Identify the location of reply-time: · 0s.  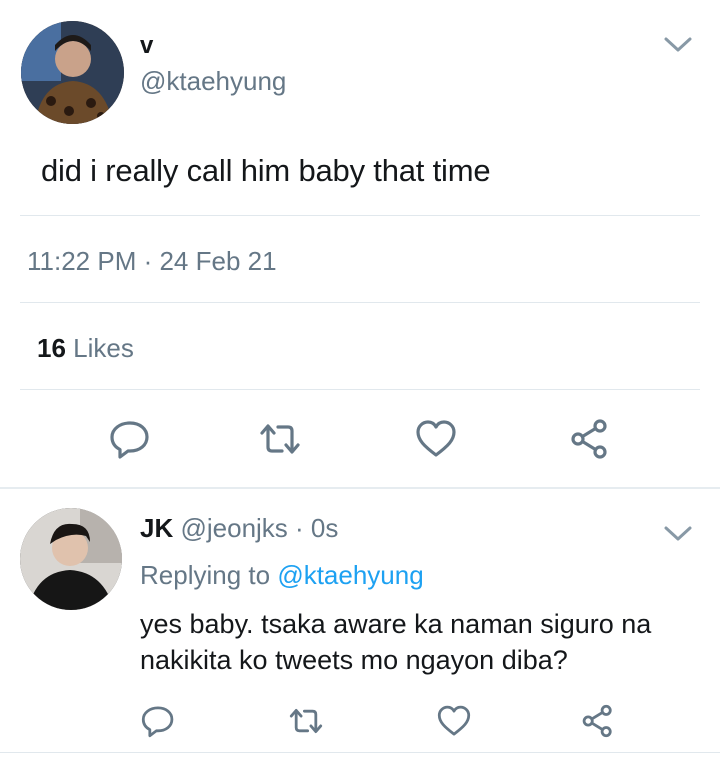
(313, 528).